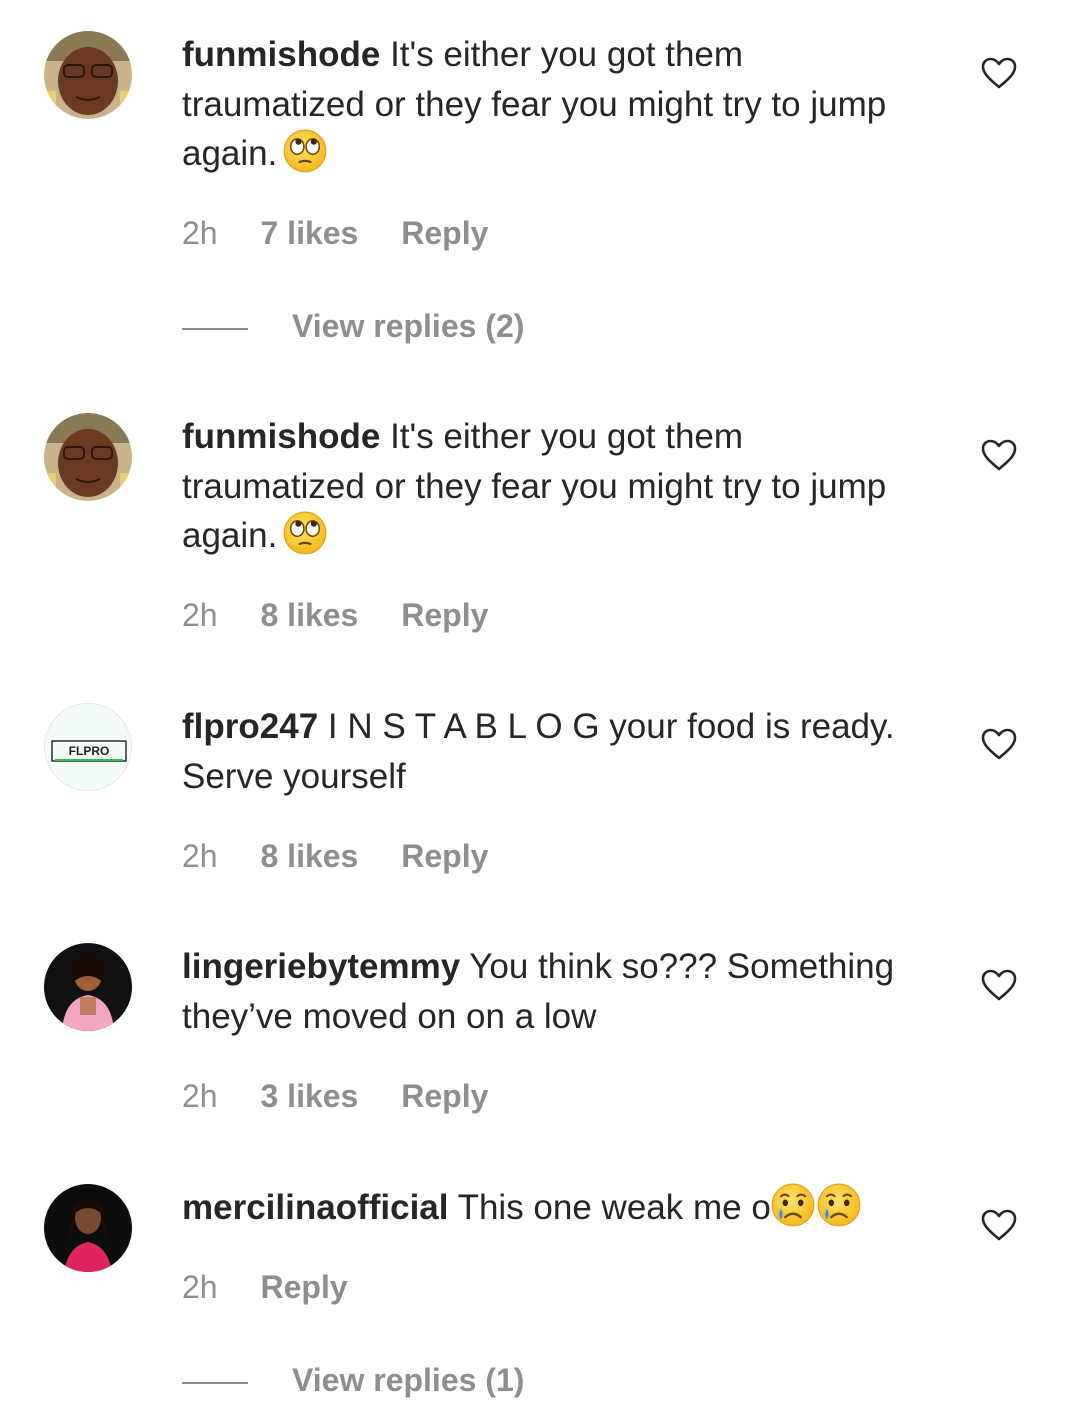 This screenshot has width=1080, height=1422. I want to click on view-replies-button: View replies (1), so click(353, 1380).